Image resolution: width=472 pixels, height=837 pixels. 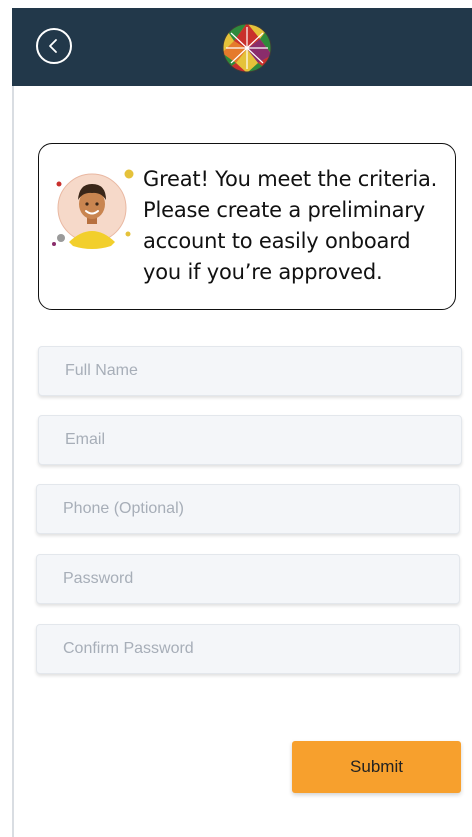 What do you see at coordinates (247, 48) in the screenshot?
I see `globe-logo-icon` at bounding box center [247, 48].